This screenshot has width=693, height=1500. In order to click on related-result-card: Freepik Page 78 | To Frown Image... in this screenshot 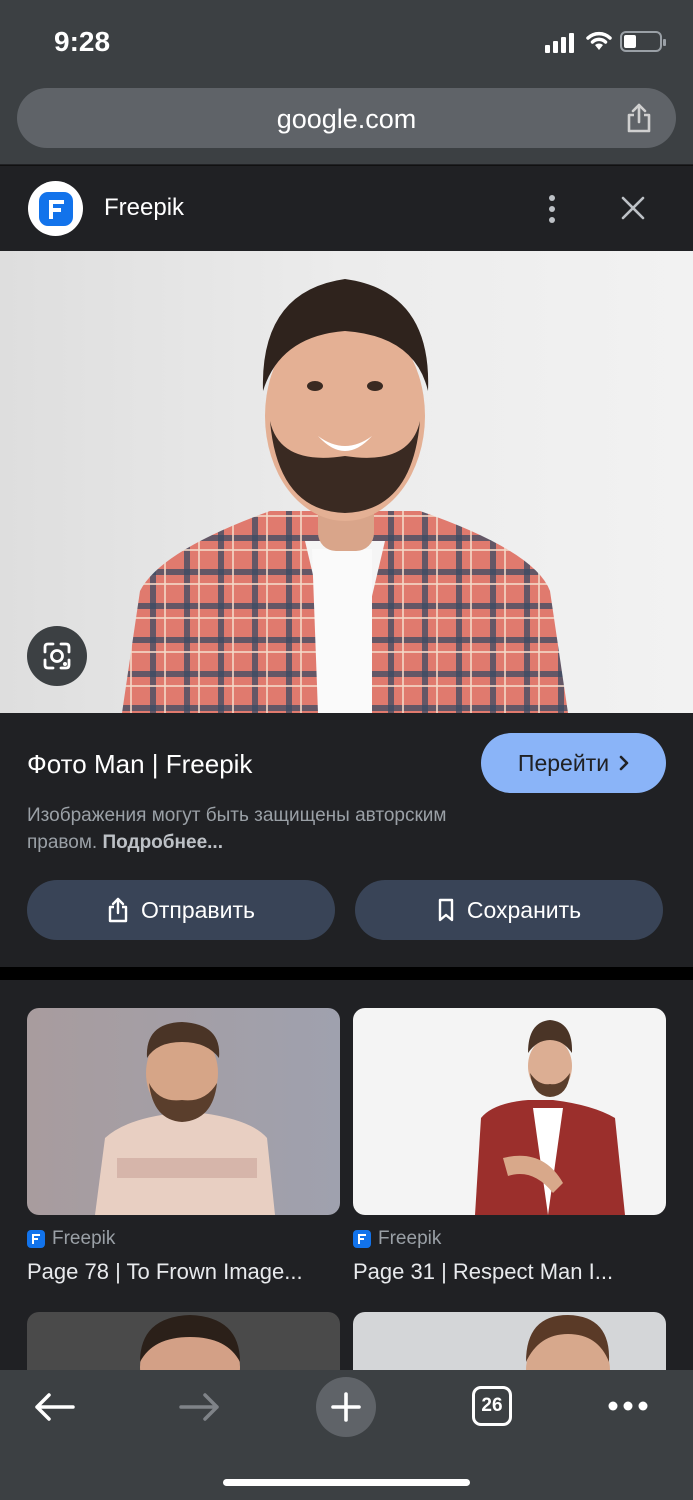, I will do `click(183, 1146)`.